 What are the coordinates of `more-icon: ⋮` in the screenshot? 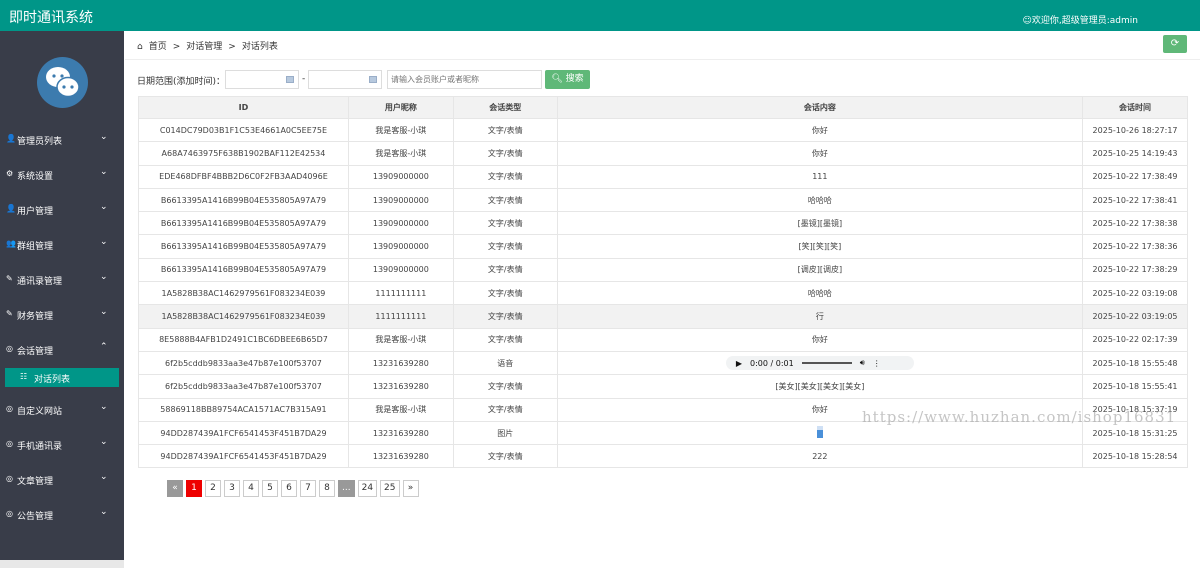 It's located at (877, 363).